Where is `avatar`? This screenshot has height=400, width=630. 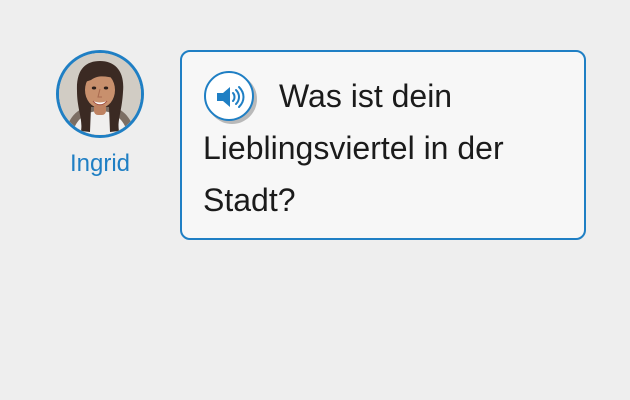
avatar is located at coordinates (100, 94).